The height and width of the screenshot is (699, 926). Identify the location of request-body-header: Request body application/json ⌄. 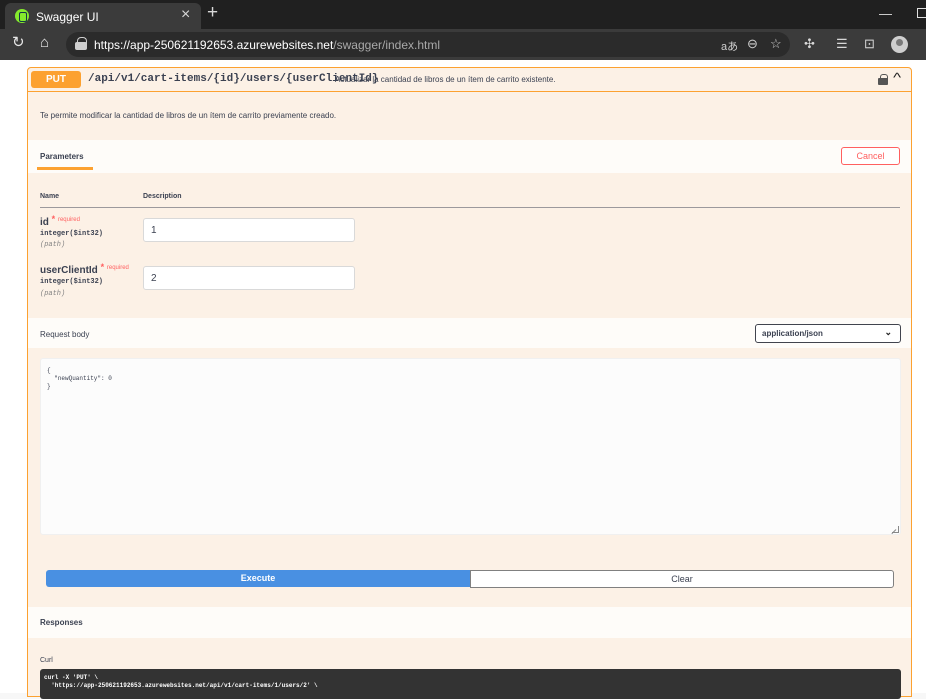
(469, 333).